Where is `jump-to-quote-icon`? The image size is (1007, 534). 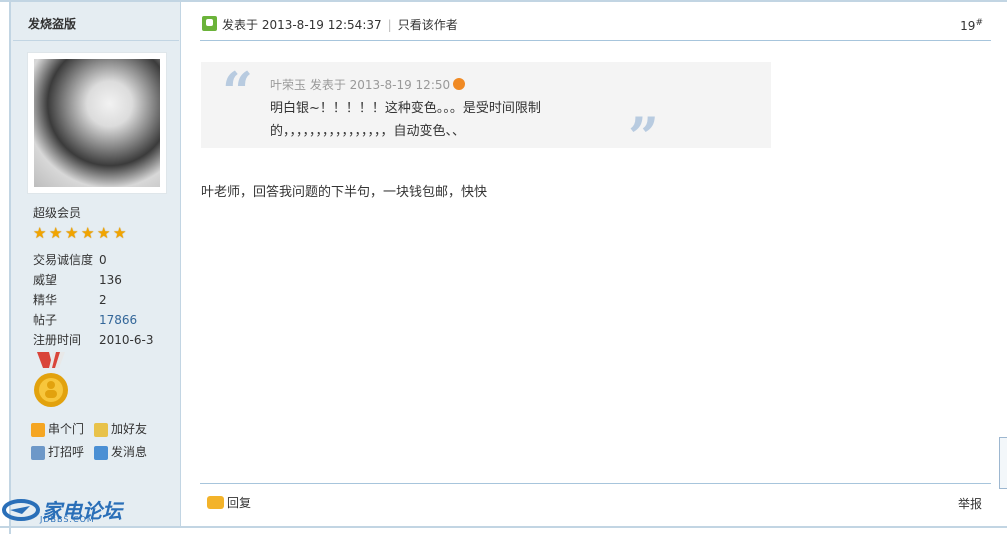
jump-to-quote-icon is located at coordinates (459, 84).